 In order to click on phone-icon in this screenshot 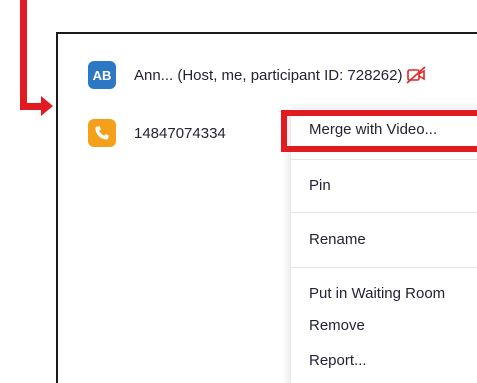, I will do `click(102, 133)`.